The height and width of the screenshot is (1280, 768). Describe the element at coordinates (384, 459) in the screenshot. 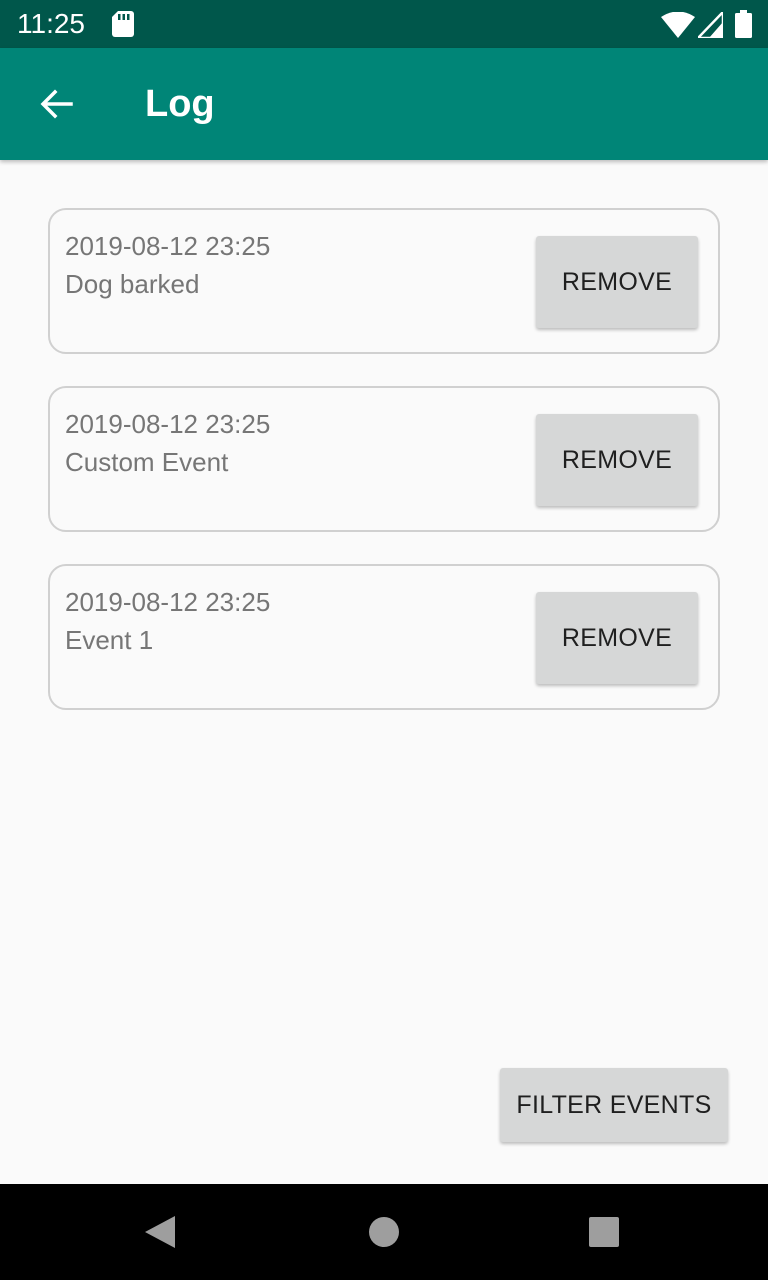

I see `event-card: 2019-08-12 23:25 Custom Event REMOVE` at that location.